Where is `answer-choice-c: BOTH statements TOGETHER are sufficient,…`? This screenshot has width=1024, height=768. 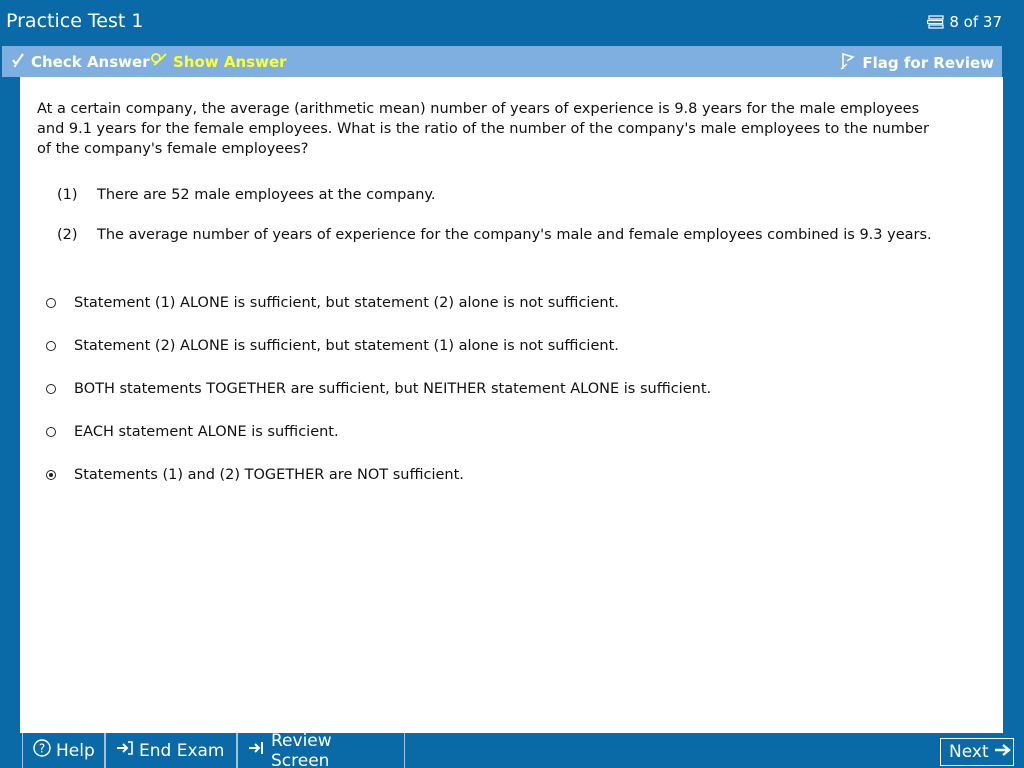
answer-choice-c: BOTH statements TOGETHER are sufficient,… is located at coordinates (378, 389).